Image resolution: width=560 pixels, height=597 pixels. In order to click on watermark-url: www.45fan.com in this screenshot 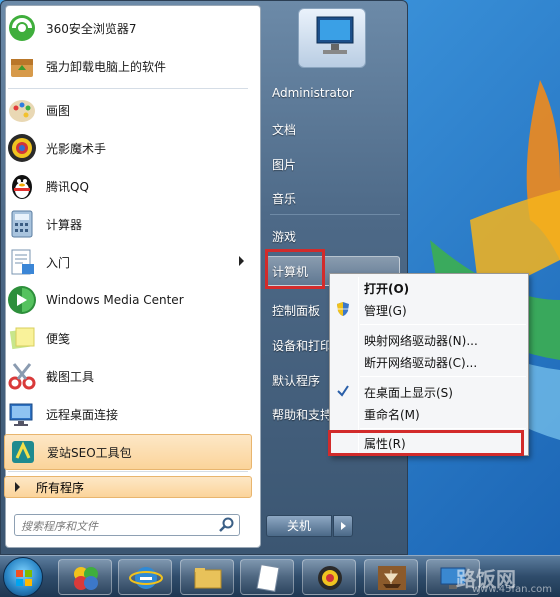, I will do `click(512, 589)`.